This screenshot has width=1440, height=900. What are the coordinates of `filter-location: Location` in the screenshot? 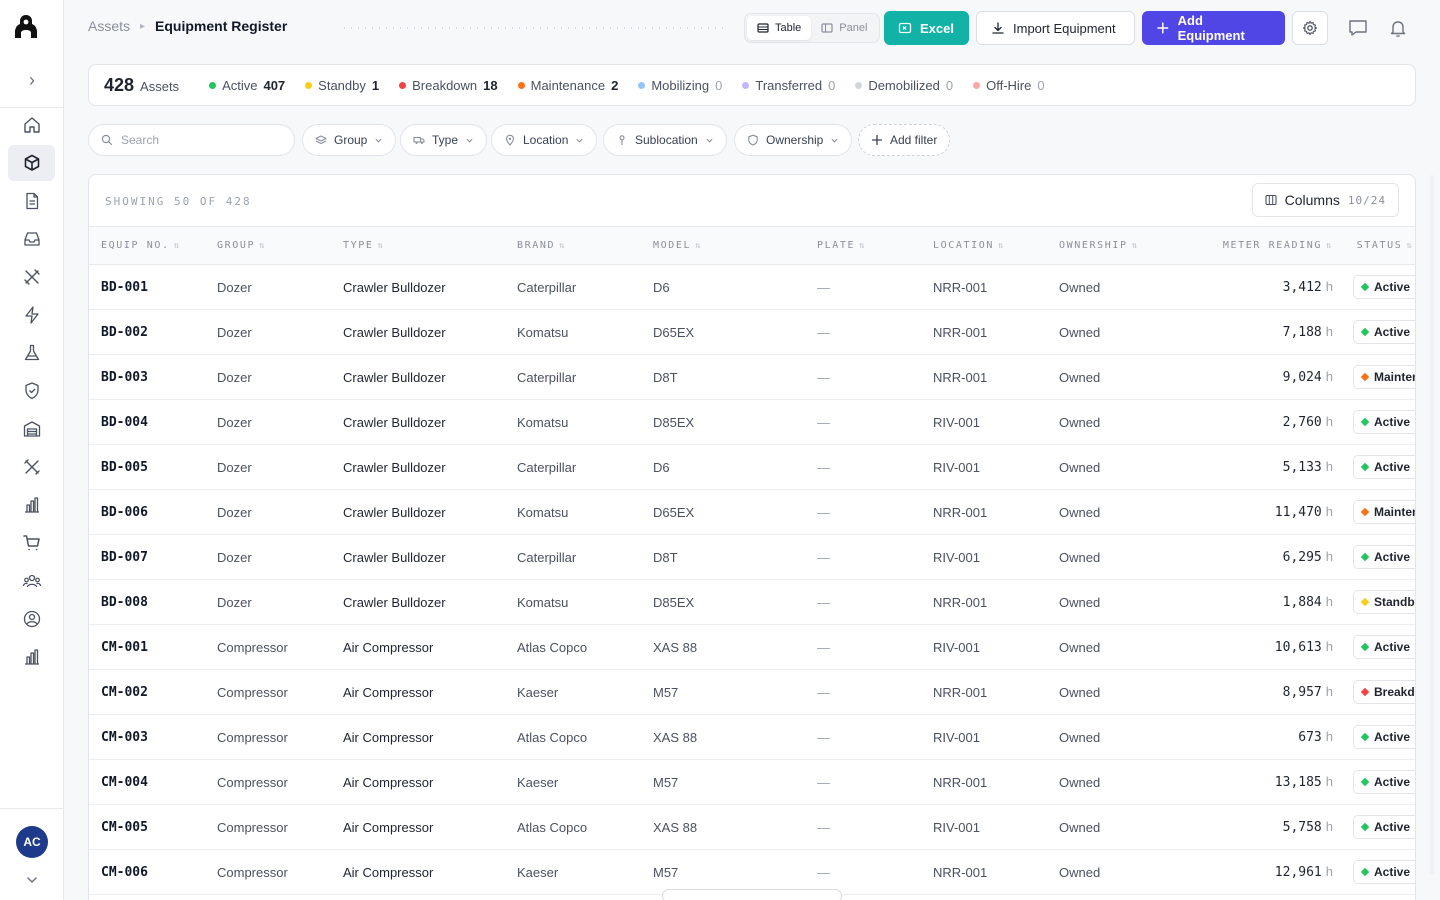 It's located at (544, 140).